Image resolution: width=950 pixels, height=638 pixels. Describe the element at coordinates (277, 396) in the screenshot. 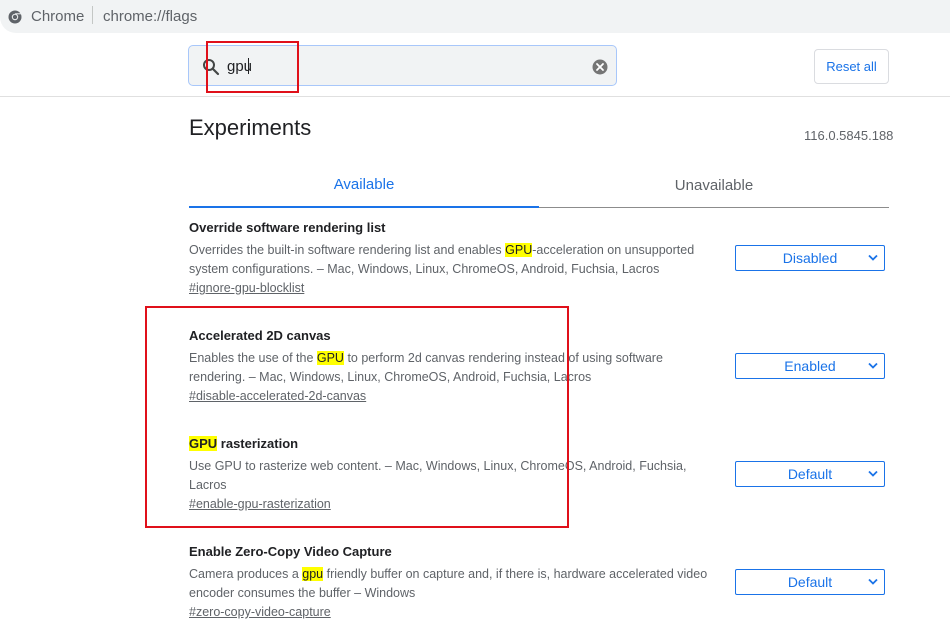

I see `experiment-link: #disable-accelerated-2d-canvas` at that location.